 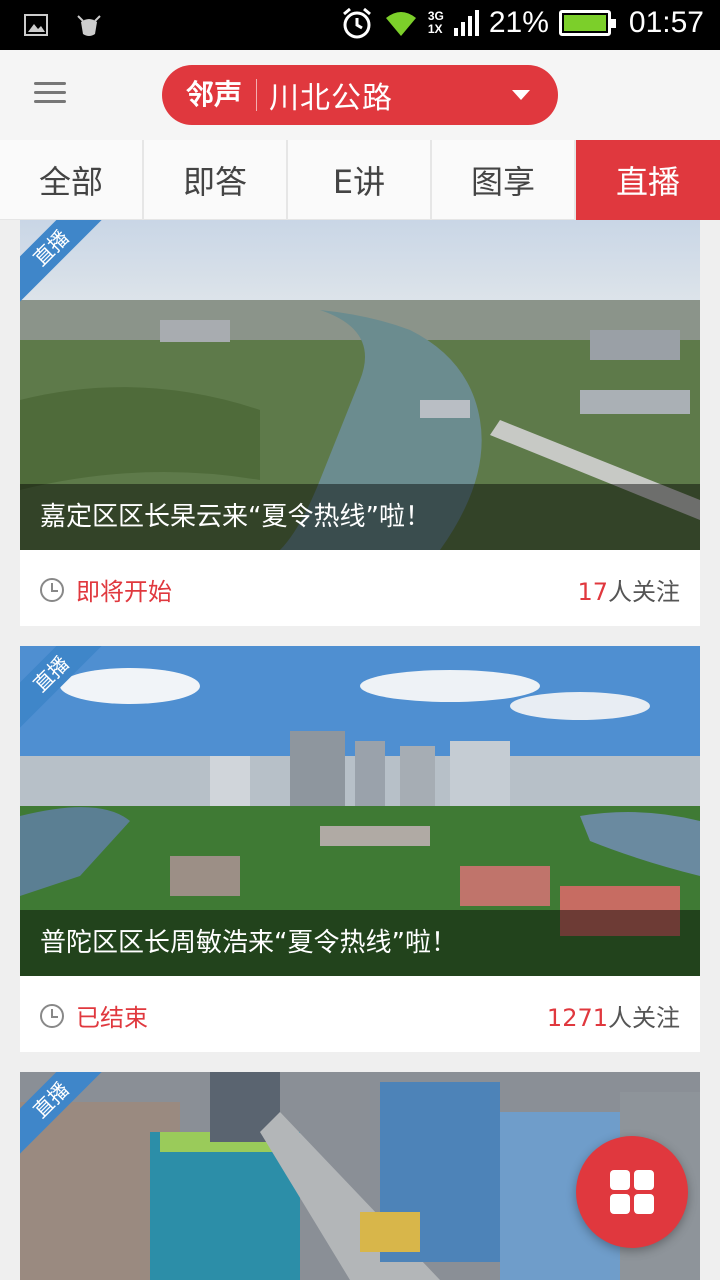 What do you see at coordinates (666, 22) in the screenshot?
I see `clock-time: 01:57` at bounding box center [666, 22].